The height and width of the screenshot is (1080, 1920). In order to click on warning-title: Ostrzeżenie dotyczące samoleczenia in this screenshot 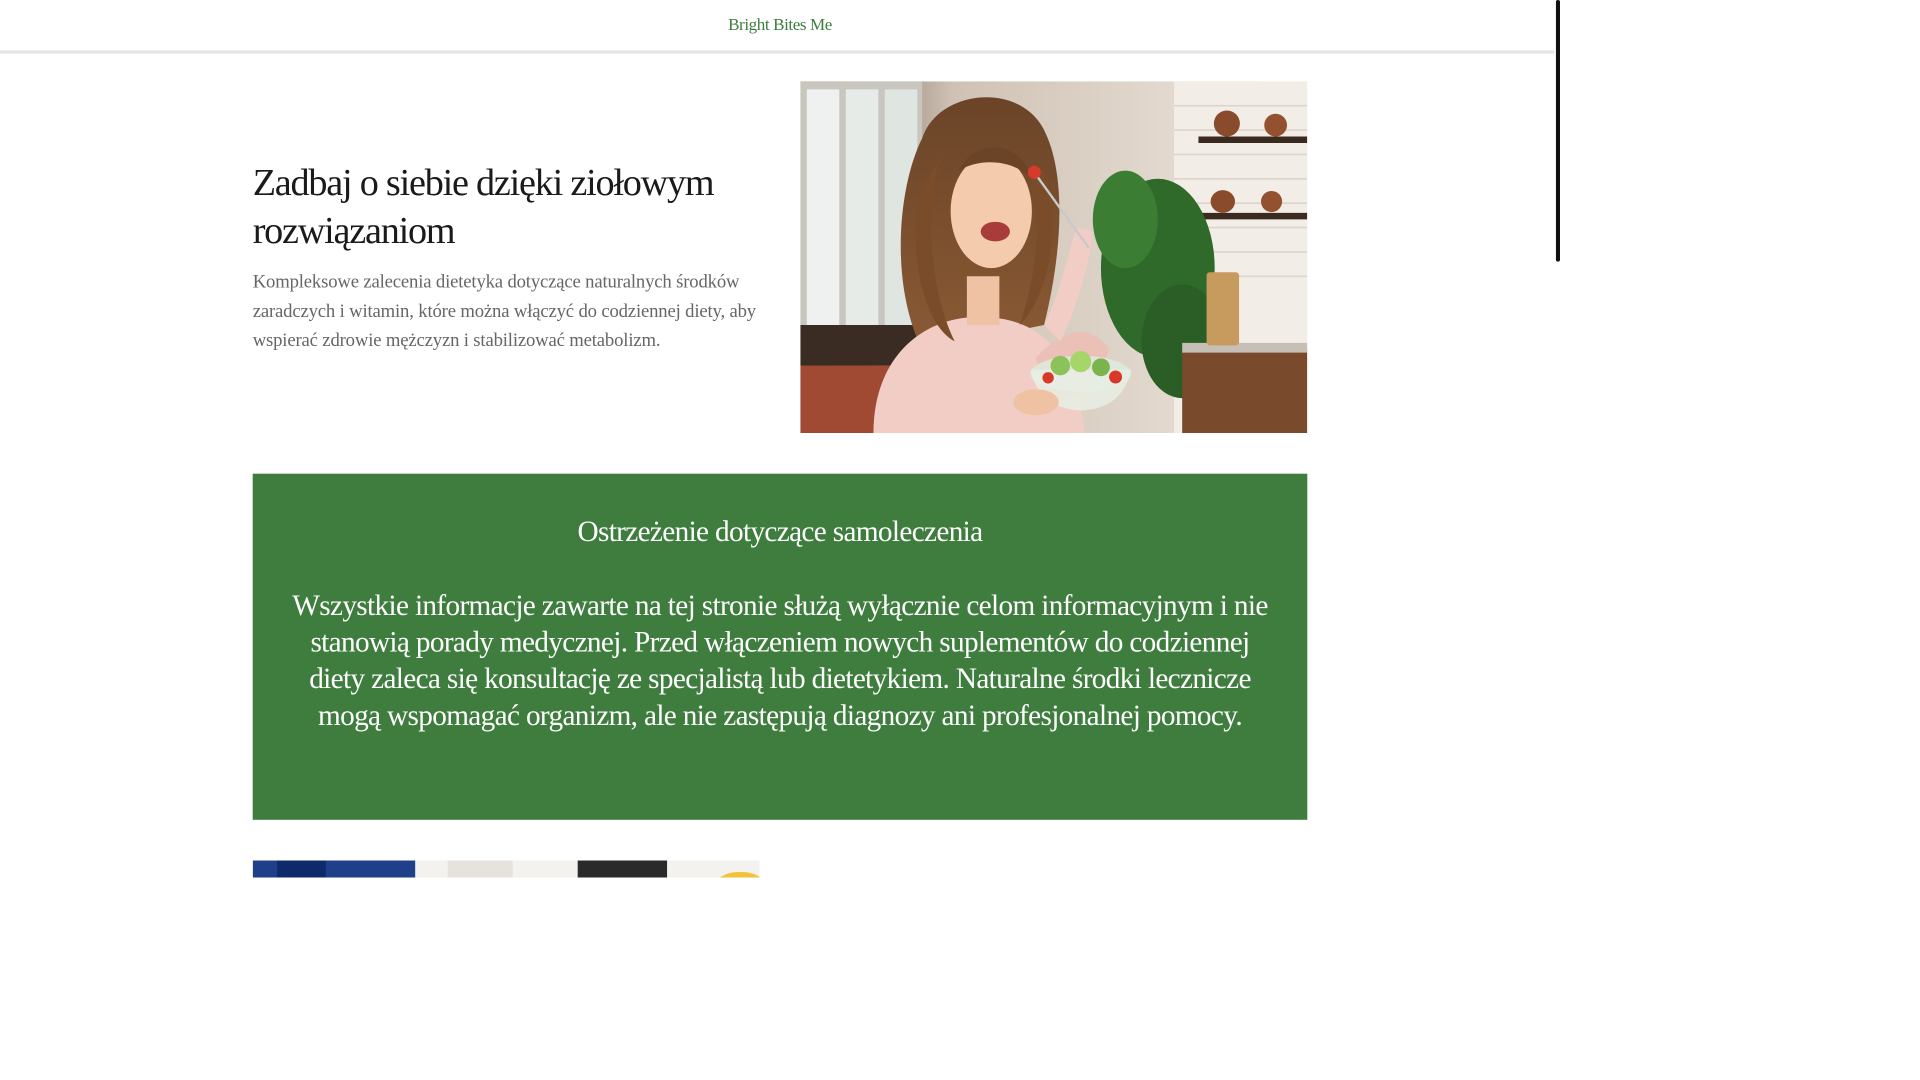, I will do `click(780, 531)`.